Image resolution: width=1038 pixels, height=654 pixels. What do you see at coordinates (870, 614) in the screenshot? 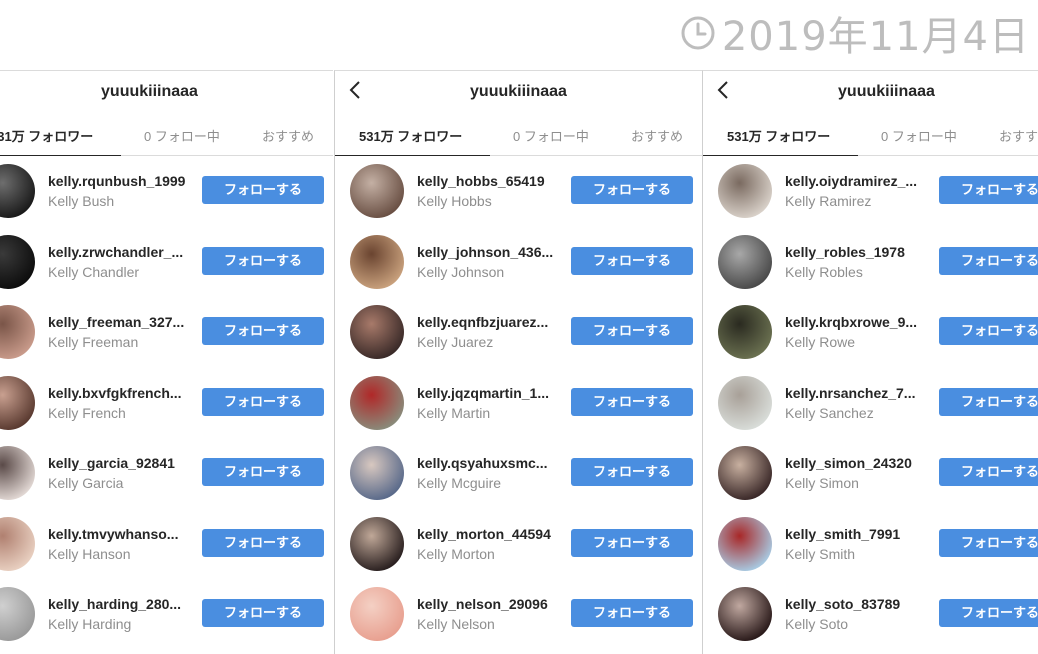
I see `list-item: kelly_soto_83789 Kelly Soto フォローする` at bounding box center [870, 614].